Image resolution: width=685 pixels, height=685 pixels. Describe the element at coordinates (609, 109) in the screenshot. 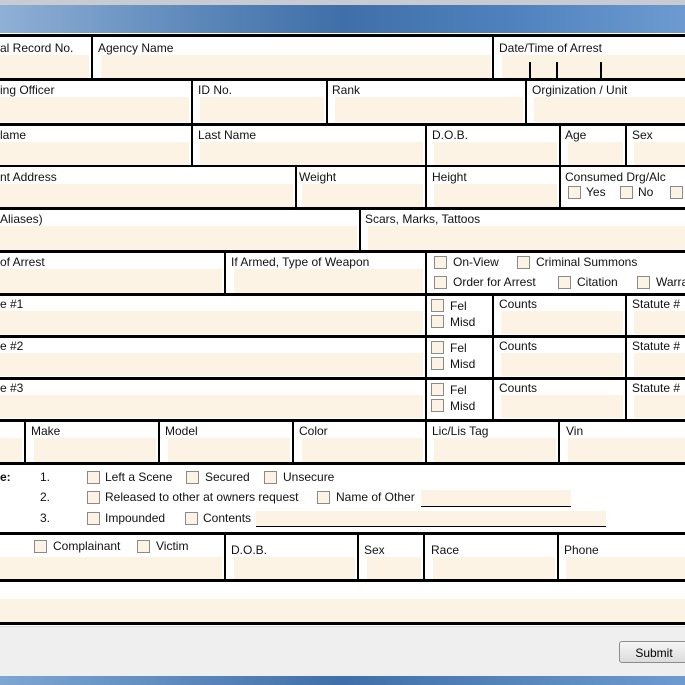

I see `organization-input` at that location.